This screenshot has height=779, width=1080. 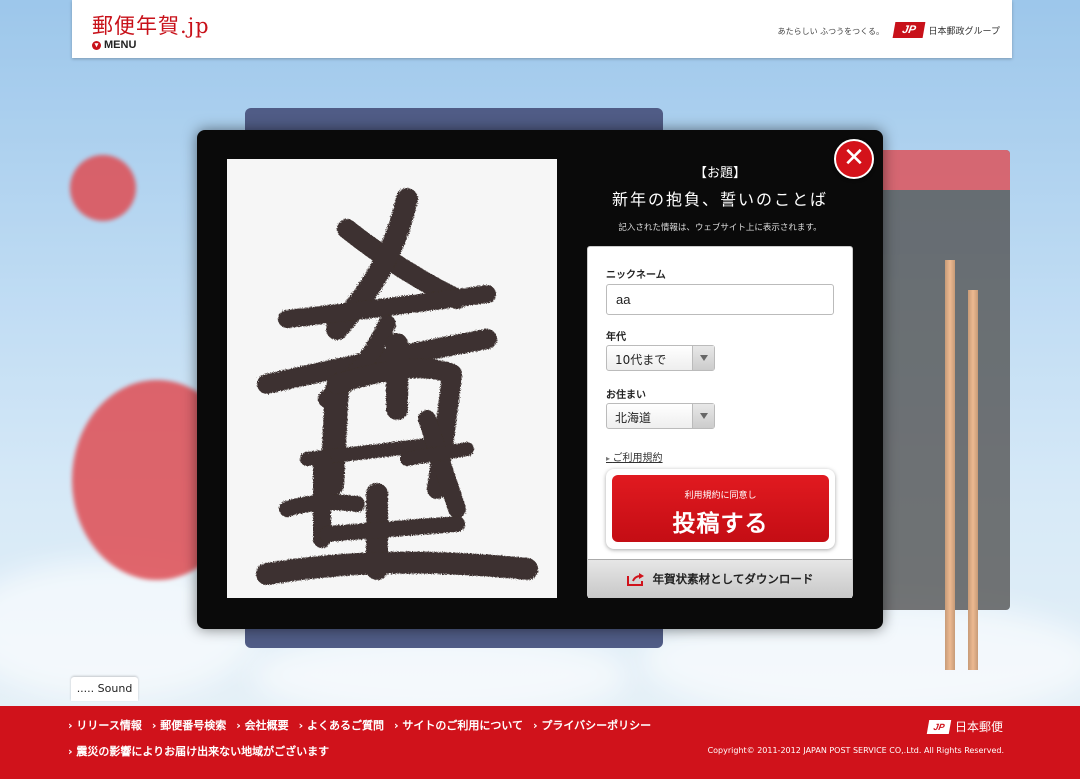 I want to click on age-label: 年代, so click(x=616, y=337).